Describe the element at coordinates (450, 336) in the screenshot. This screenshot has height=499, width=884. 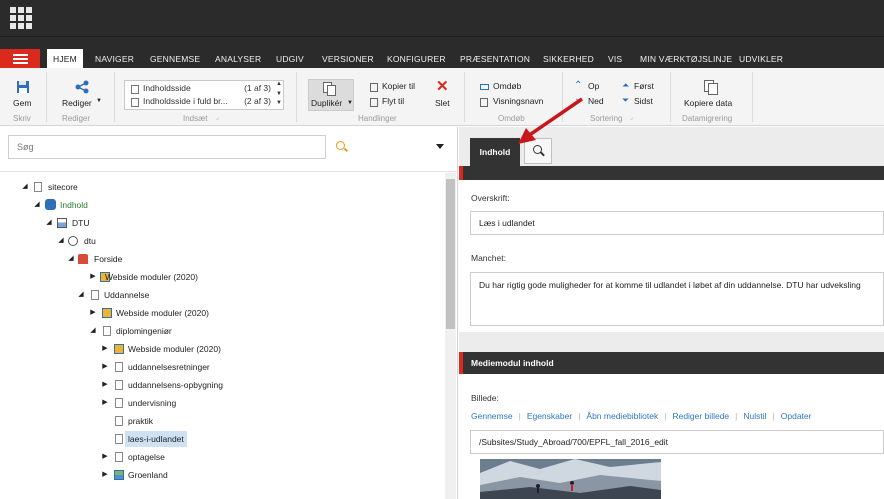
I see `scrollbar` at that location.